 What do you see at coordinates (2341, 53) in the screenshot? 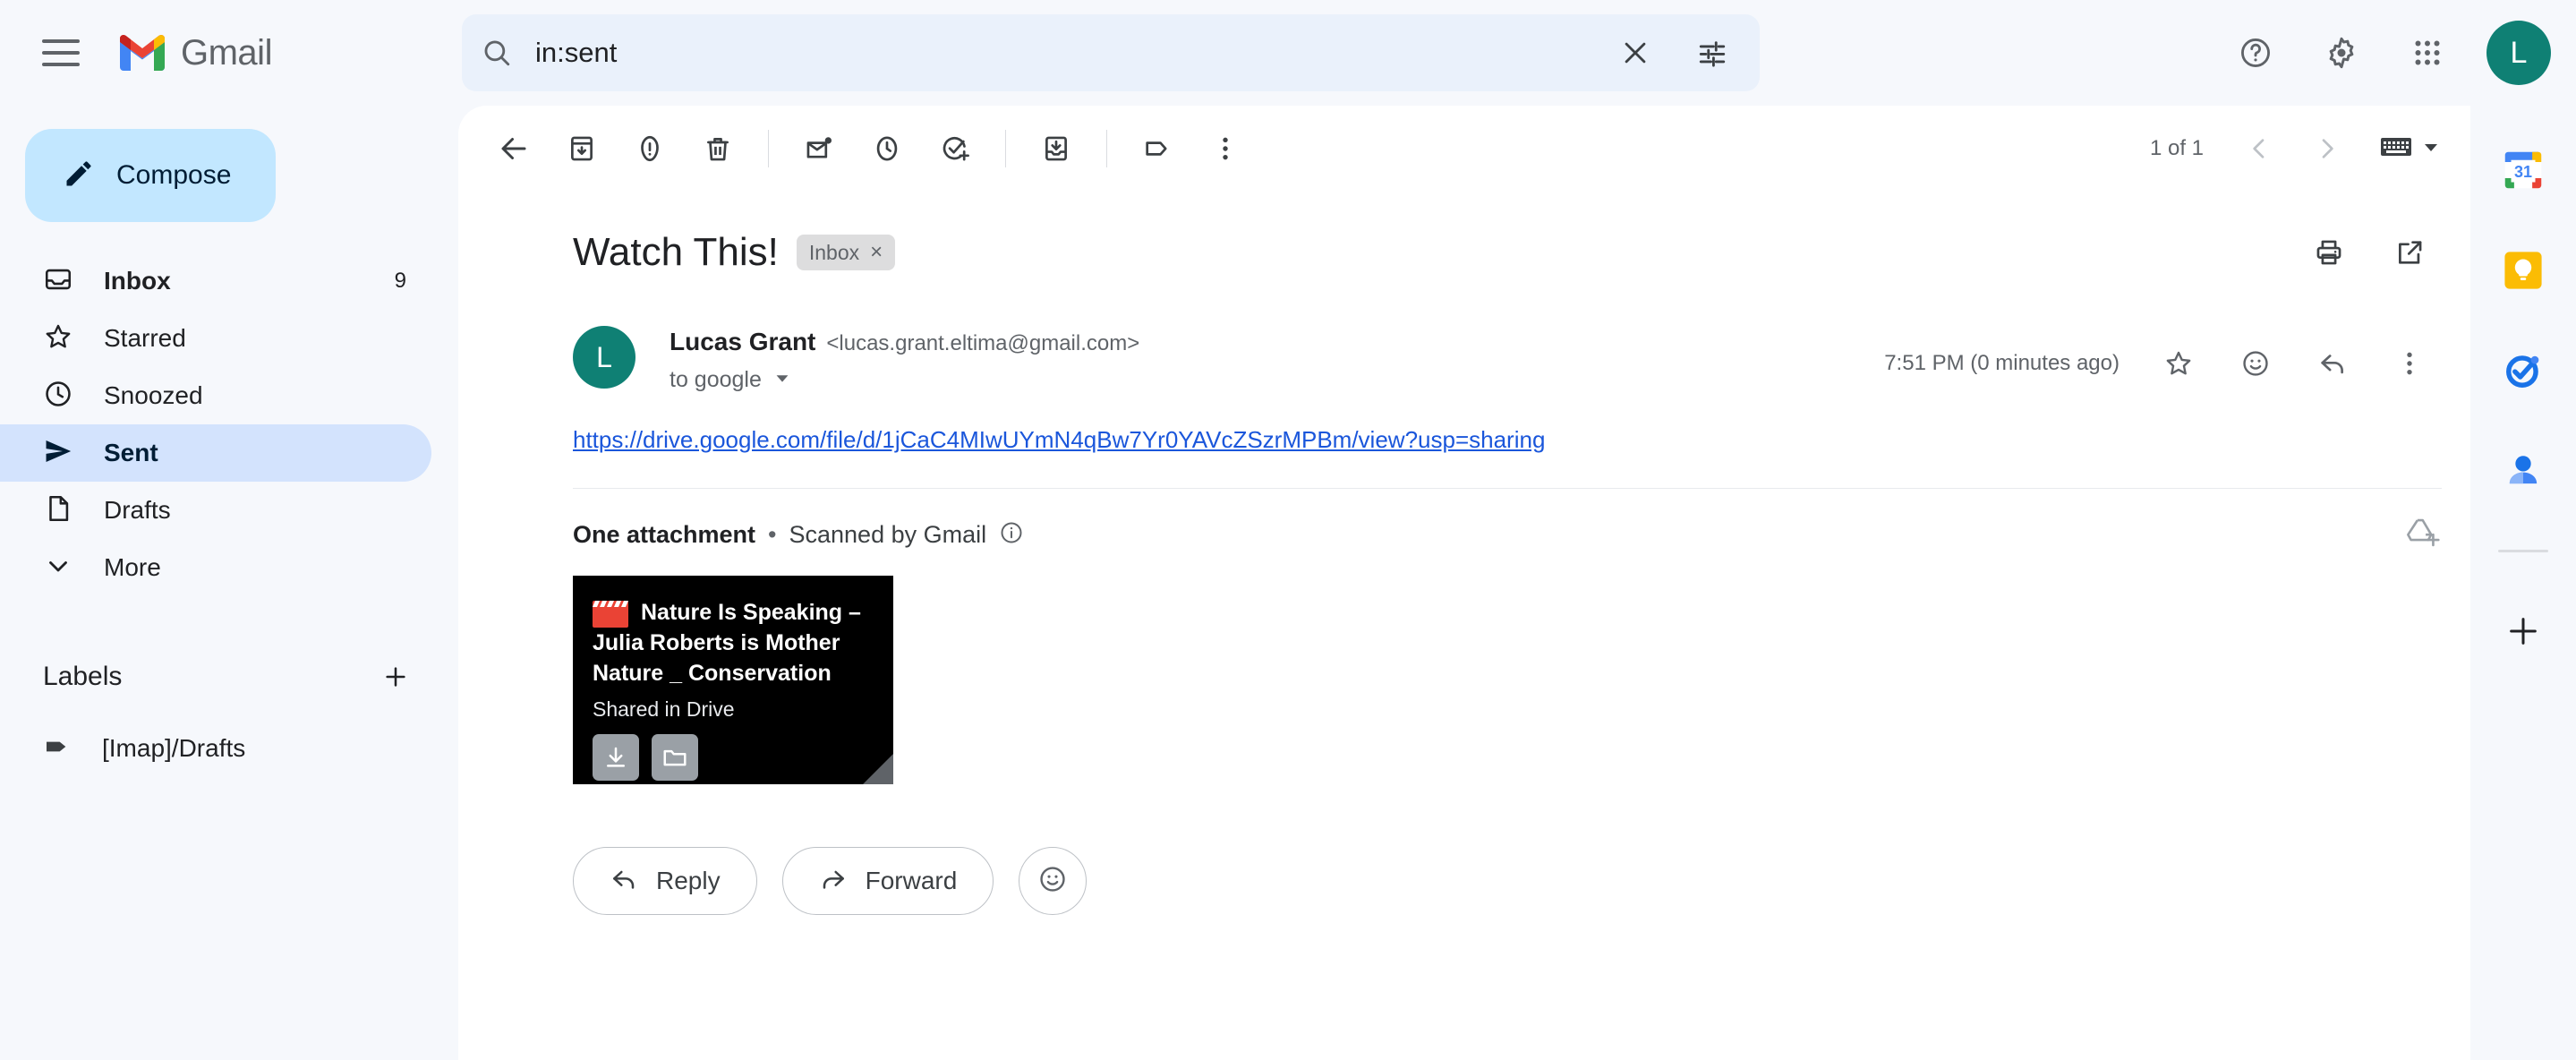
I see `gear-icon` at bounding box center [2341, 53].